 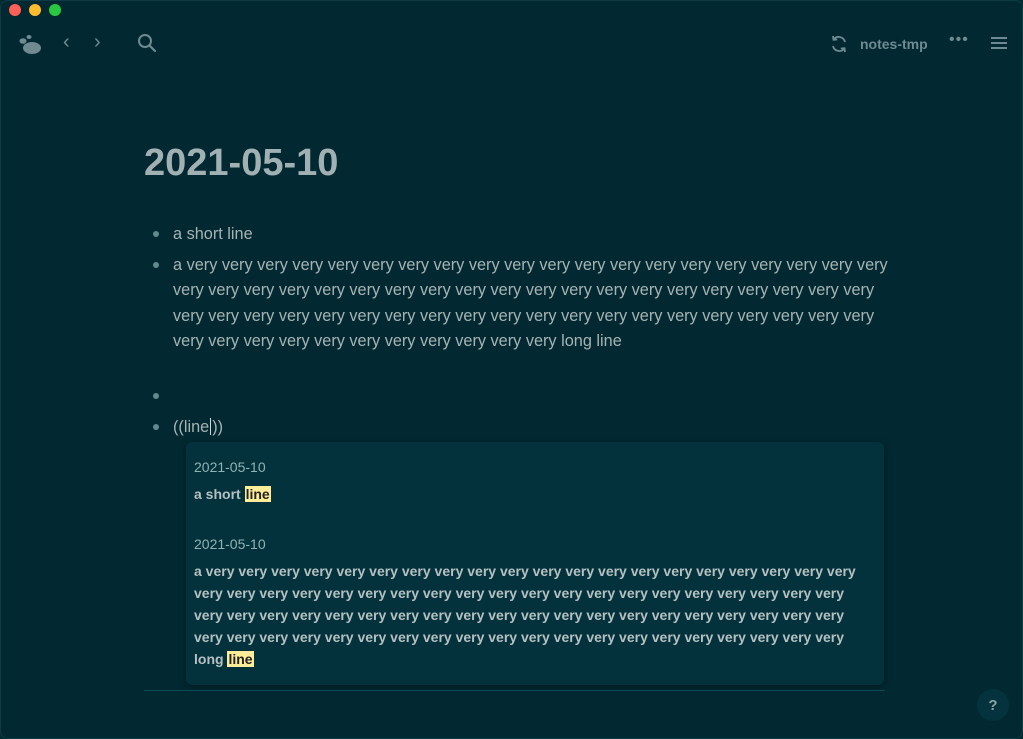 I want to click on page-divider, so click(x=514, y=690).